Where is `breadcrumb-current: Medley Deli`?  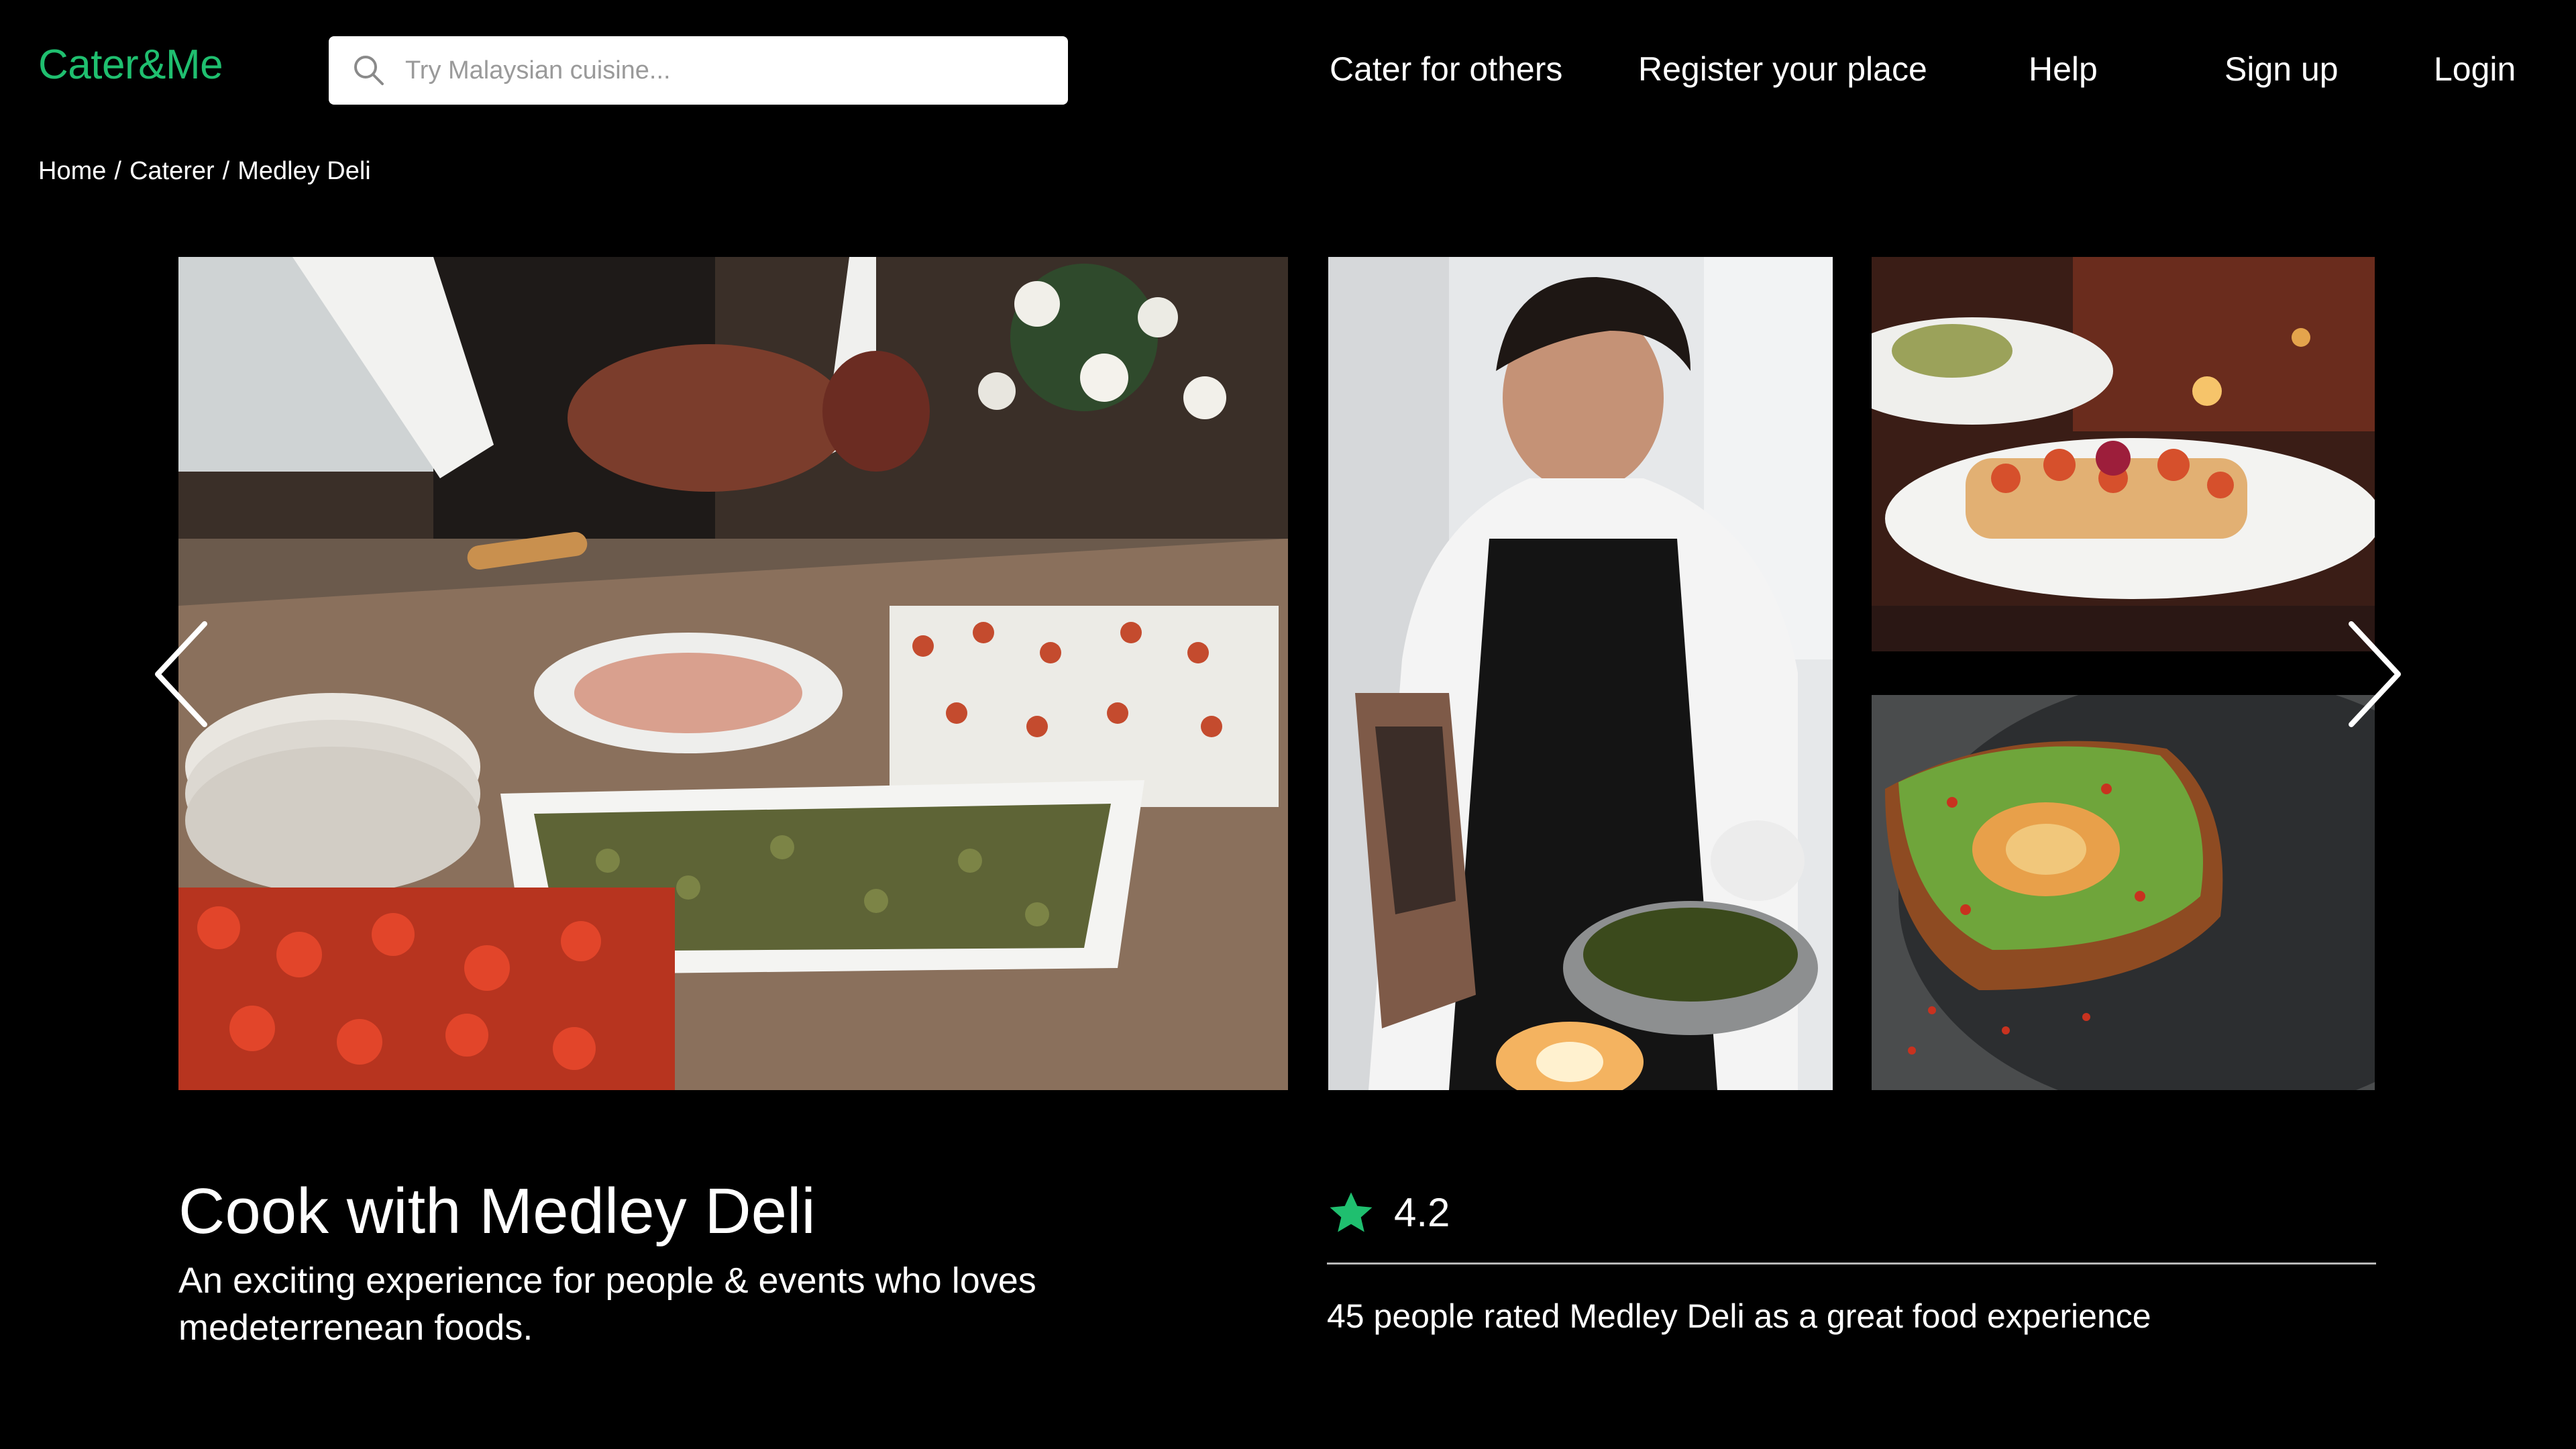 breadcrumb-current: Medley Deli is located at coordinates (304, 171).